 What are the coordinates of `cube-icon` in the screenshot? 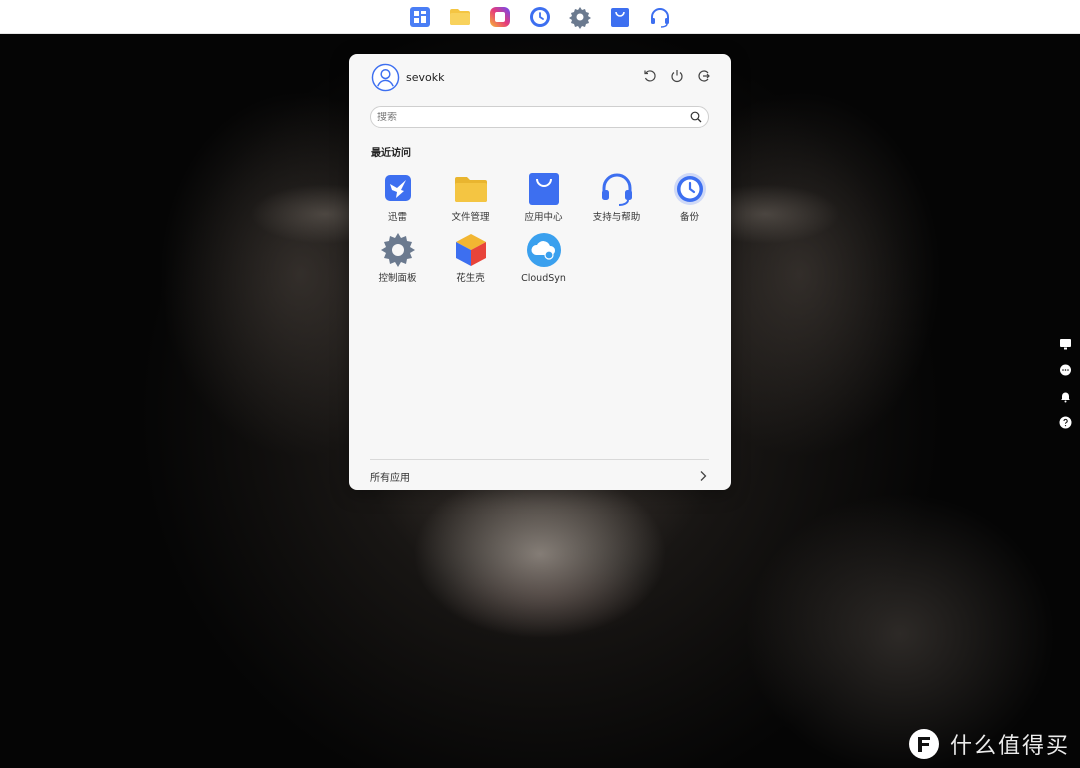 It's located at (471, 250).